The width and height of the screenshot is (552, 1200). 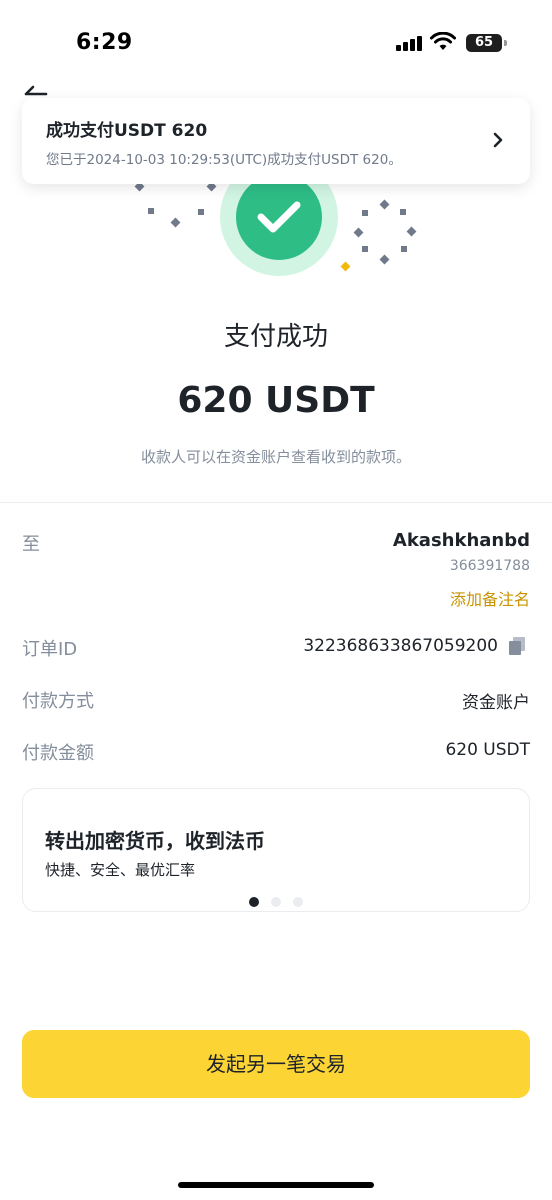 What do you see at coordinates (127, 131) in the screenshot?
I see `notification-title: 成功支付USDT 620` at bounding box center [127, 131].